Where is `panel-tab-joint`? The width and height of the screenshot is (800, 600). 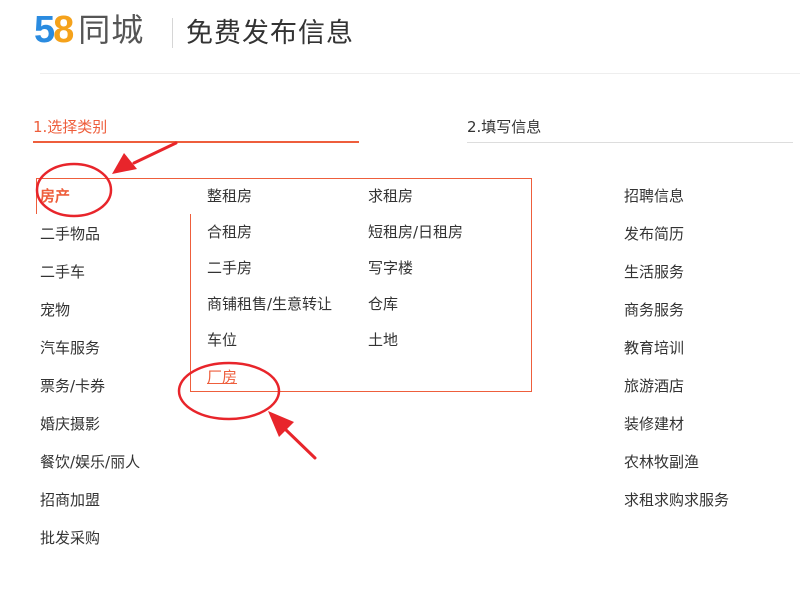 panel-tab-joint is located at coordinates (191, 196).